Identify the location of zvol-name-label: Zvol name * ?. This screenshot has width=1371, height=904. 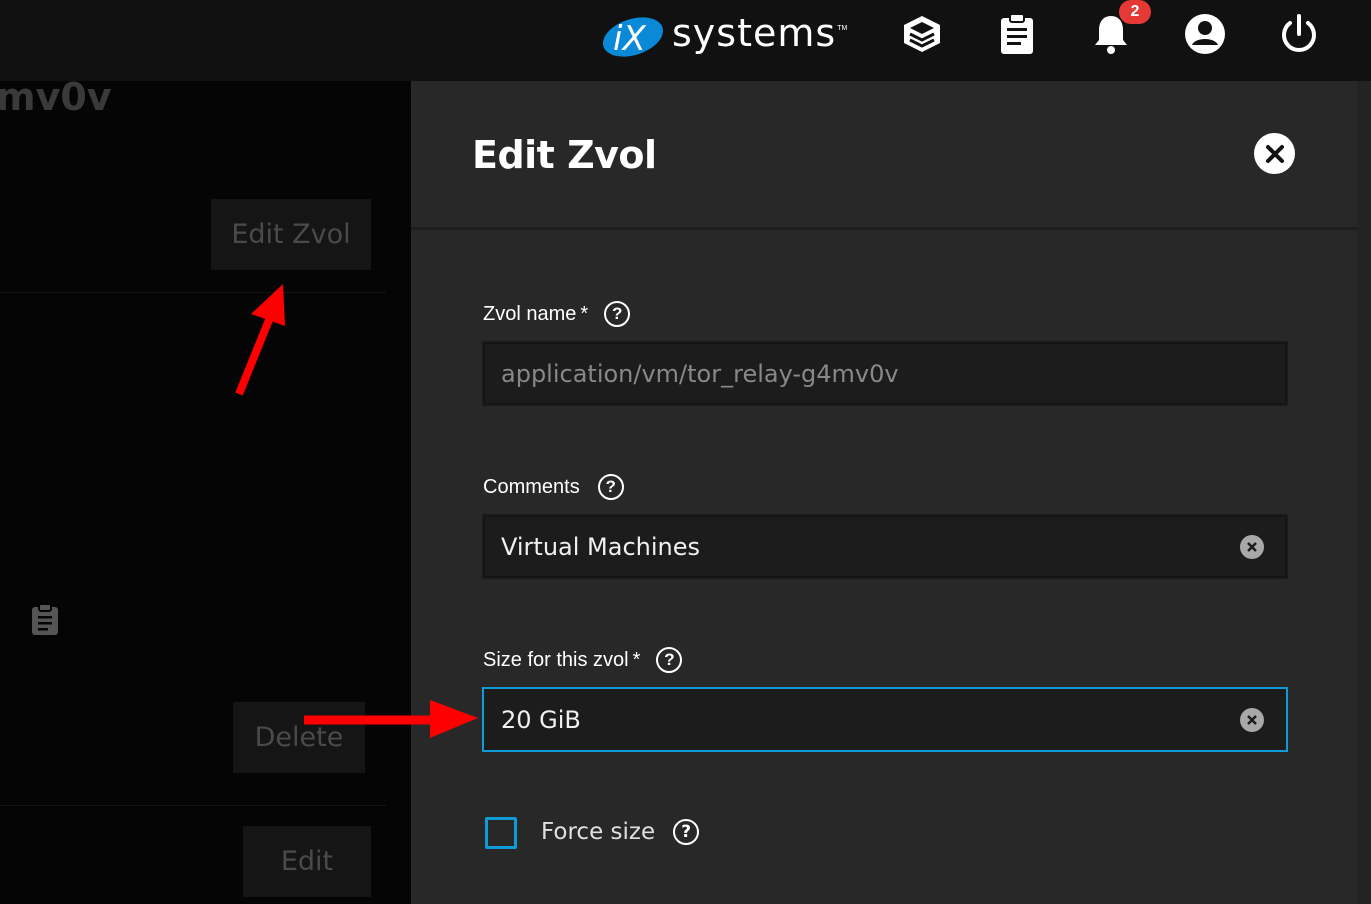
(557, 314).